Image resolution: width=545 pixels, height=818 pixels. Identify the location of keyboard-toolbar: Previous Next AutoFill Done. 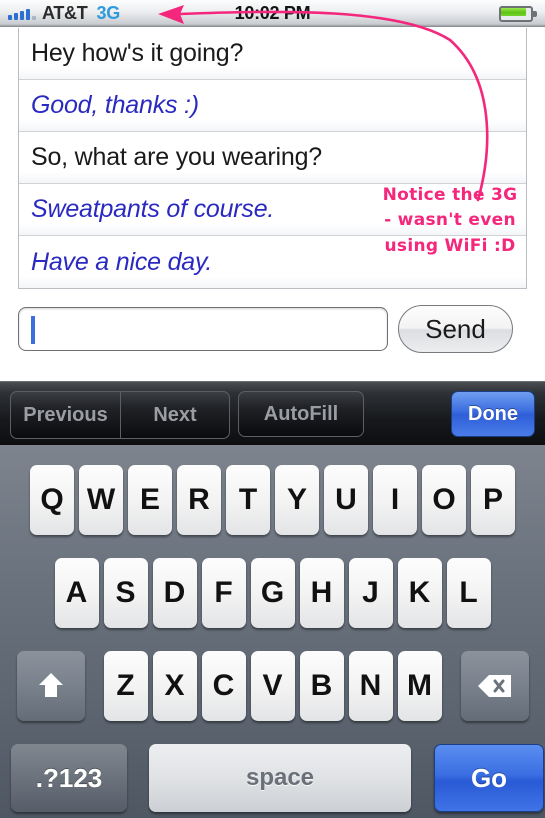
(272, 413).